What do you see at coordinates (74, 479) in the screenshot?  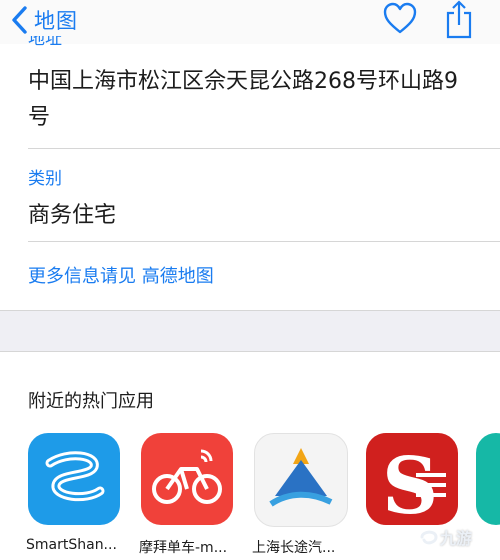 I see `smartshan-app-icon` at bounding box center [74, 479].